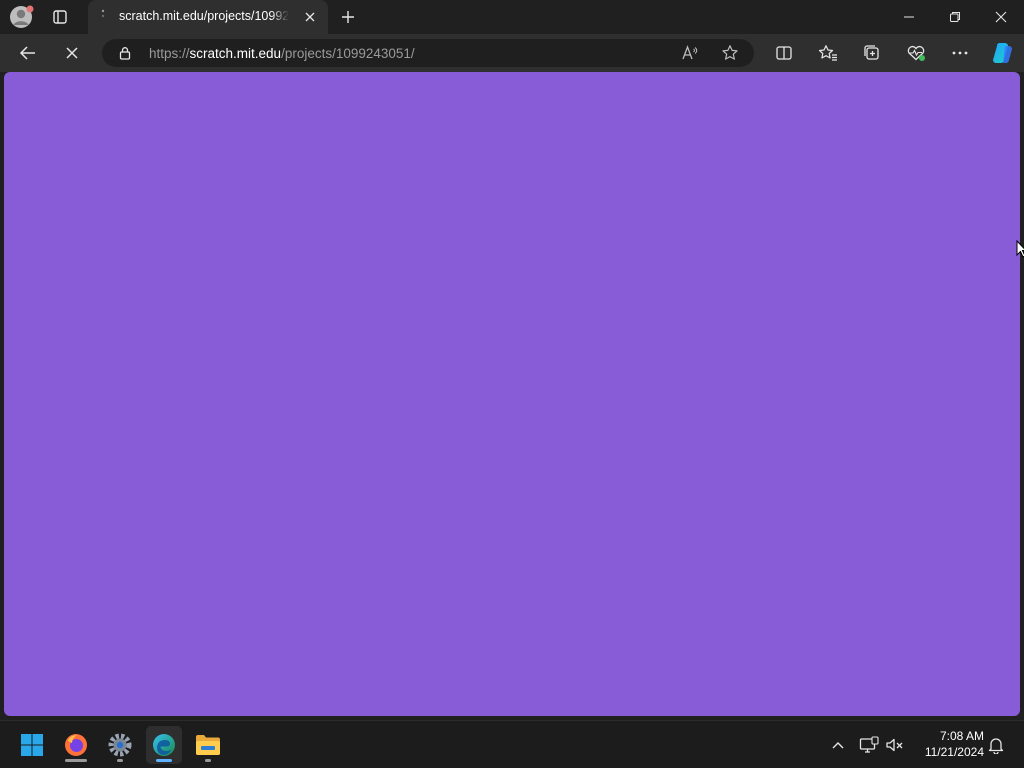 The image size is (1024, 768). I want to click on browser-tab-active: scratch.mit.edu/projects/1099243051/, so click(208, 17).